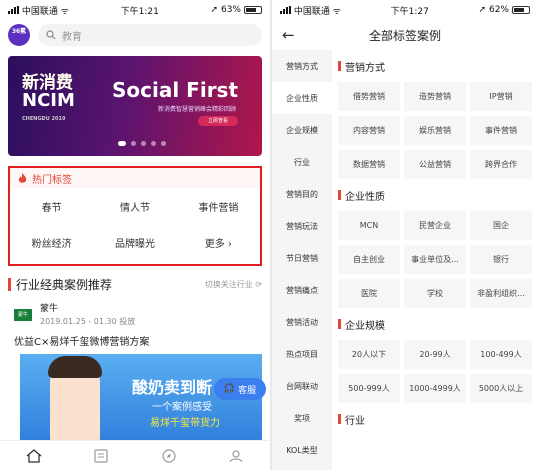 The image size is (538, 470). What do you see at coordinates (435, 354) in the screenshot?
I see `tag-chip: 20-99人` at bounding box center [435, 354].